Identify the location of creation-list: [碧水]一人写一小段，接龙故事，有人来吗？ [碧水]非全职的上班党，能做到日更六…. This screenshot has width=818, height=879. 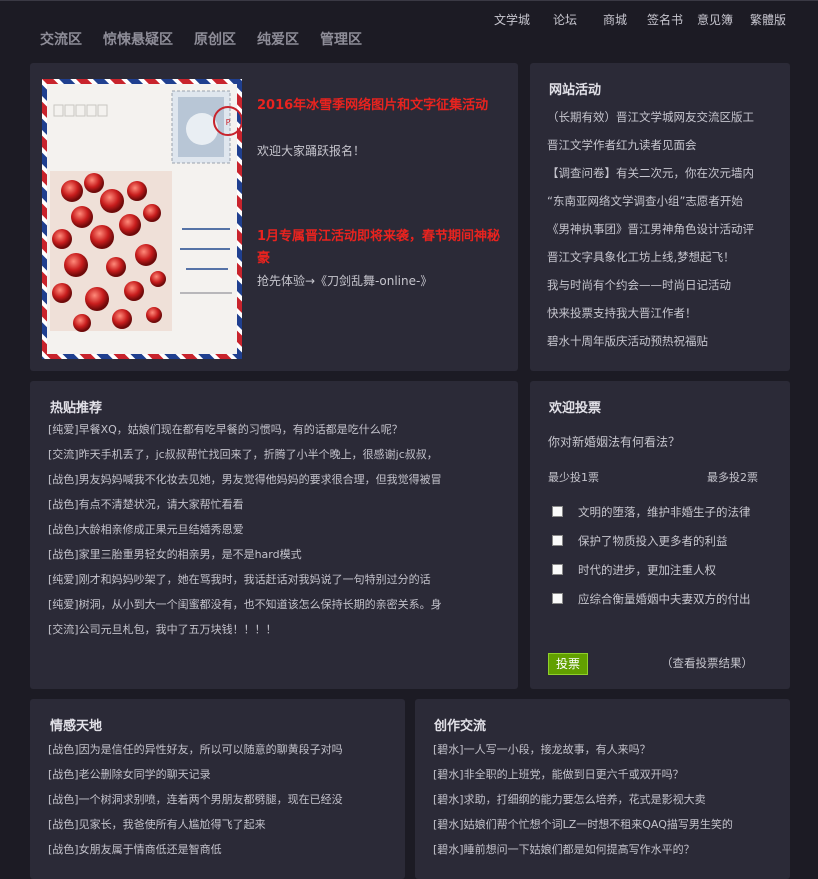
(605, 799).